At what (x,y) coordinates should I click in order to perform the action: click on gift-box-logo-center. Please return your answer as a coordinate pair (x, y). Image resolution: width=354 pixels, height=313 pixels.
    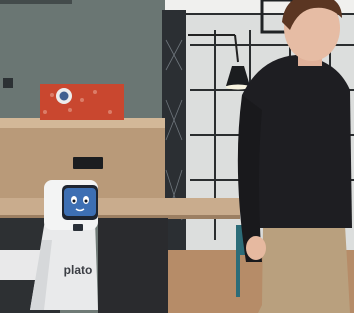
    Looking at the image, I should click on (64, 96).